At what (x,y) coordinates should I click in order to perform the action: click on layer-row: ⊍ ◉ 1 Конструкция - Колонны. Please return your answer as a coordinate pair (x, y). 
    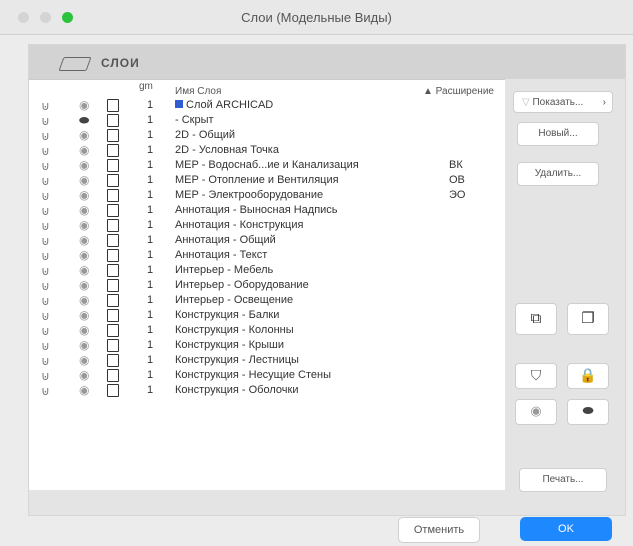
    Looking at the image, I should click on (267, 330).